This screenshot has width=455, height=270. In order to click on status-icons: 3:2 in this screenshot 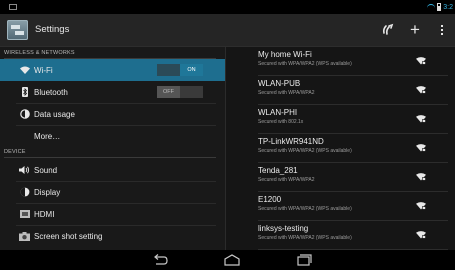, I will do `click(440, 7)`.